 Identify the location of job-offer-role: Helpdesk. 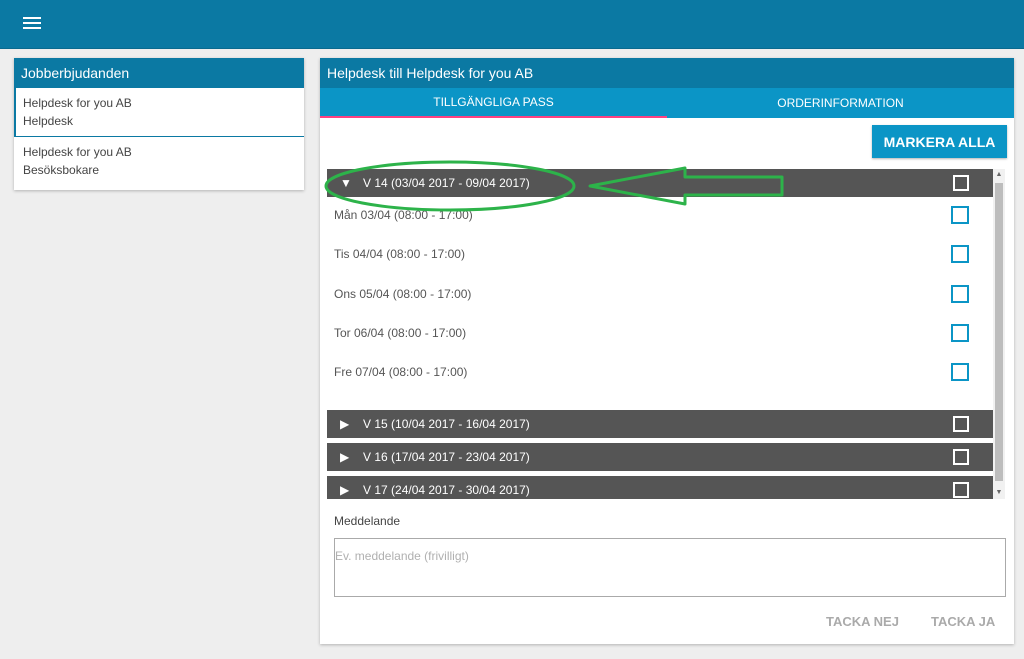
(48, 121).